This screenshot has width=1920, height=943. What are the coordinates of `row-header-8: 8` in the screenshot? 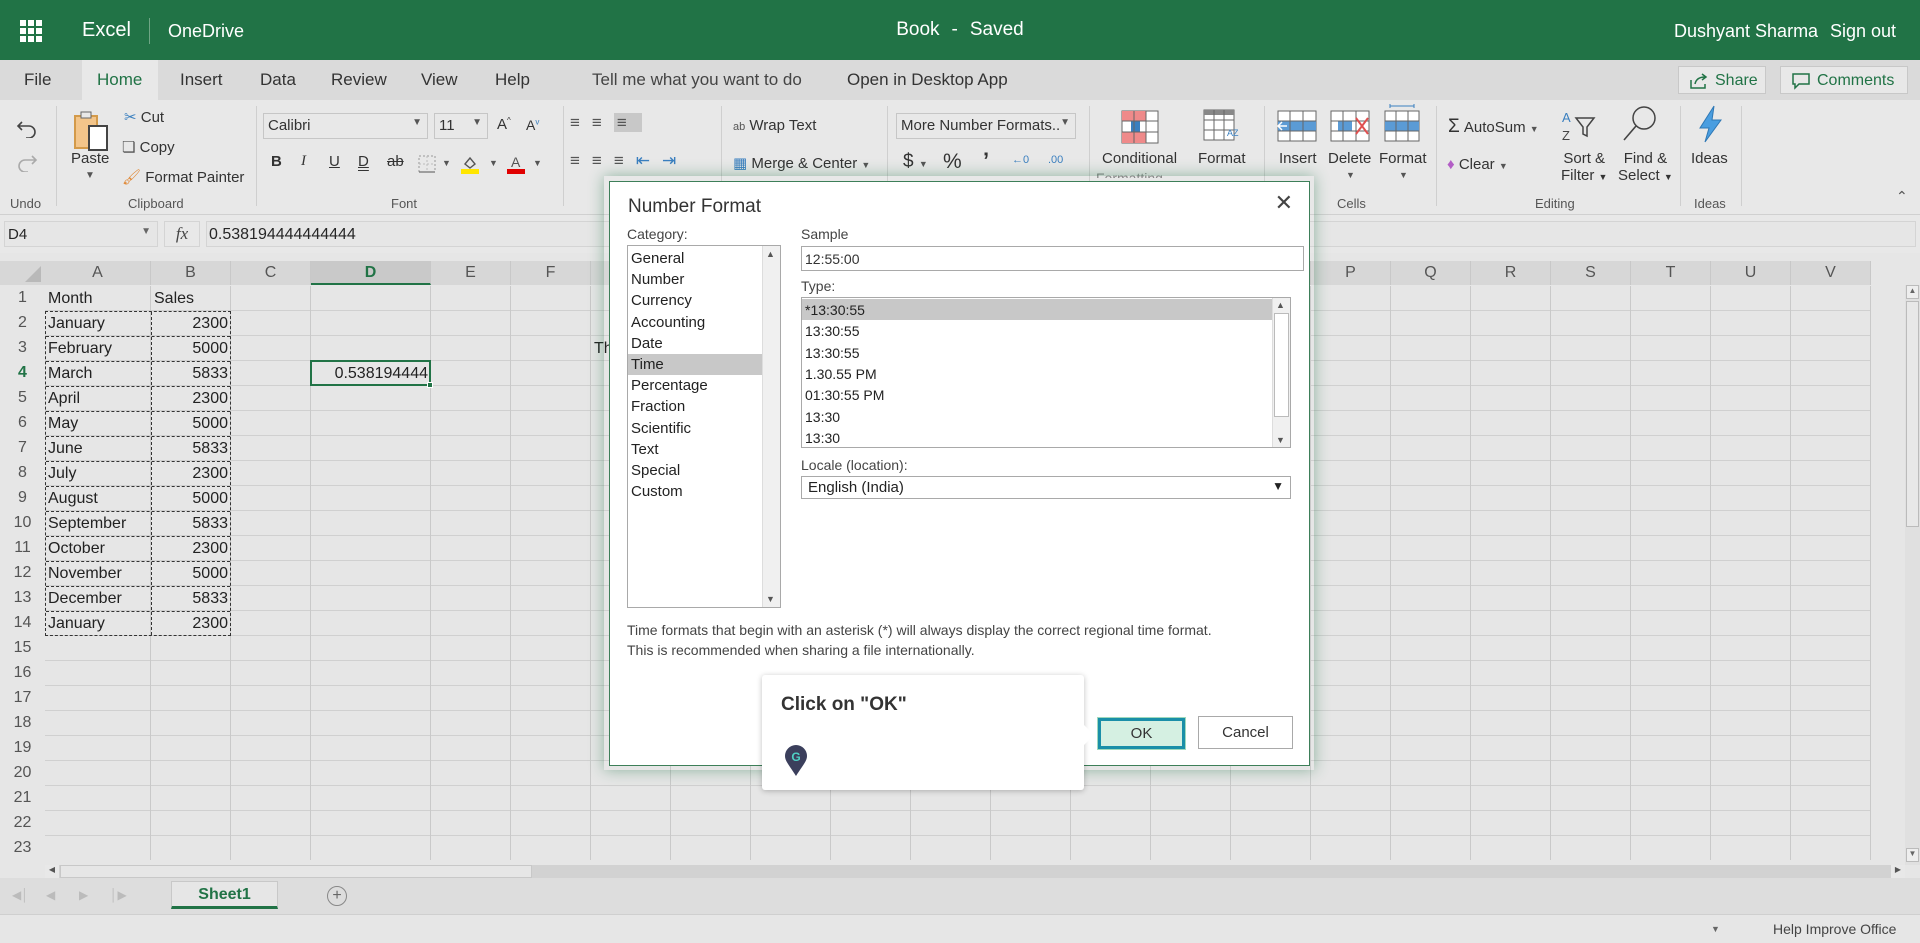 It's located at (22, 473).